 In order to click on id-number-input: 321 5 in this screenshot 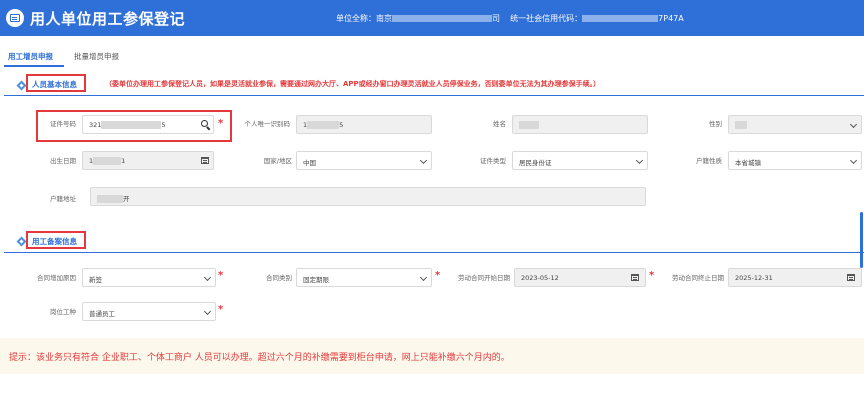, I will do `click(148, 124)`.